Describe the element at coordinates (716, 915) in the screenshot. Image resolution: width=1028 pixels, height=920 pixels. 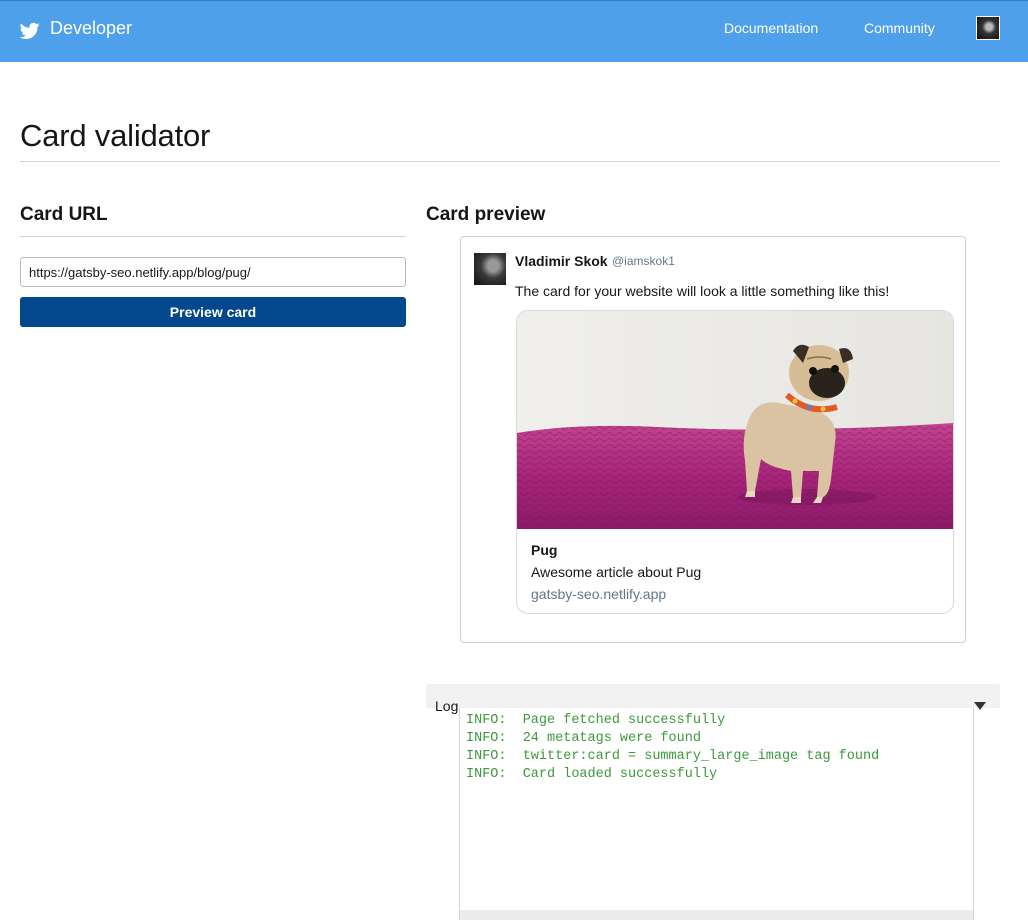
I see `log-horizontal-scrollbar` at that location.